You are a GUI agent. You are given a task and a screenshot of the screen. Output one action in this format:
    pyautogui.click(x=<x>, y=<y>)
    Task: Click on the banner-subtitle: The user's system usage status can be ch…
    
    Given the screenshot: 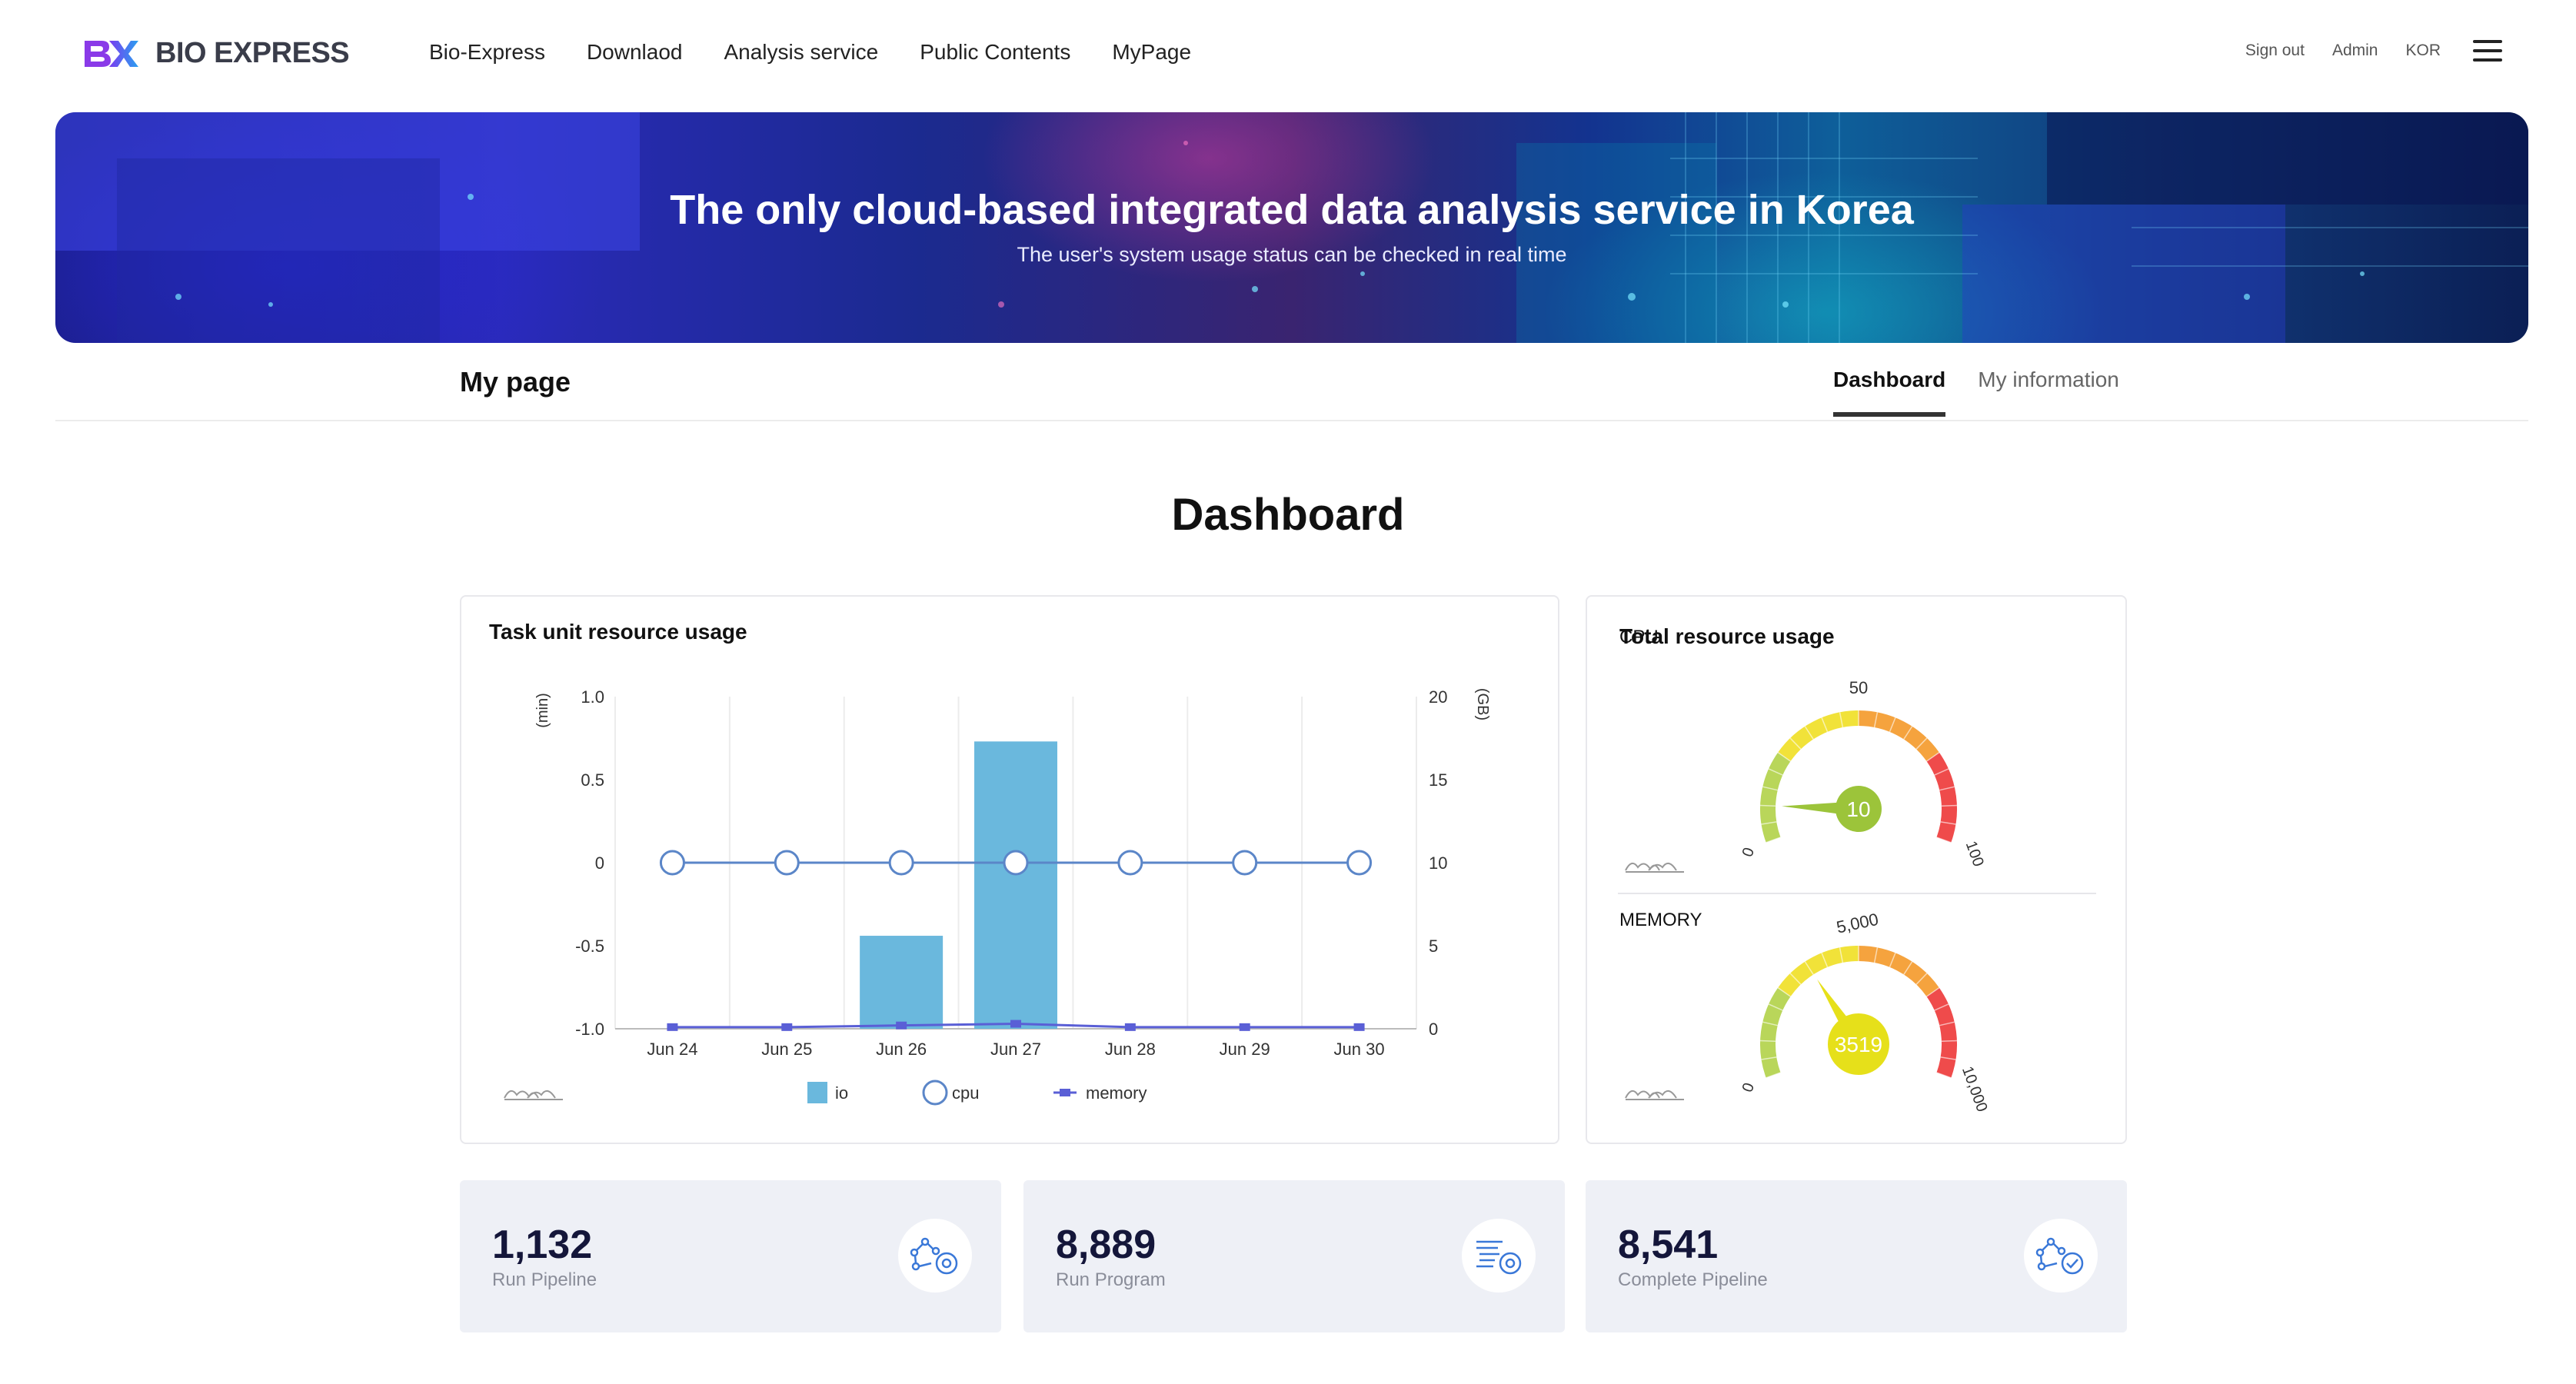 What is the action you would take?
    pyautogui.click(x=1292, y=254)
    